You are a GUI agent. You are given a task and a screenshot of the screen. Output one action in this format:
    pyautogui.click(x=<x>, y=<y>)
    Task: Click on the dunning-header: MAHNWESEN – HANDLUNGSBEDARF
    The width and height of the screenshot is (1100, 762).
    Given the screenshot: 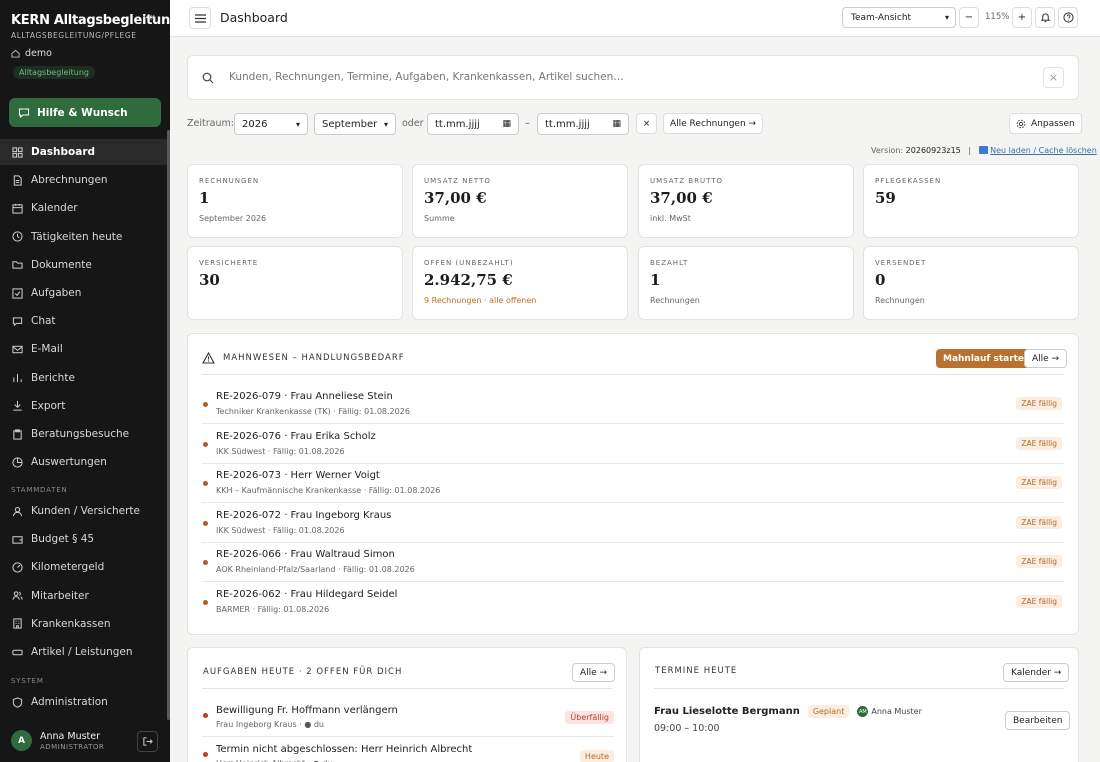 What is the action you would take?
    pyautogui.click(x=303, y=358)
    